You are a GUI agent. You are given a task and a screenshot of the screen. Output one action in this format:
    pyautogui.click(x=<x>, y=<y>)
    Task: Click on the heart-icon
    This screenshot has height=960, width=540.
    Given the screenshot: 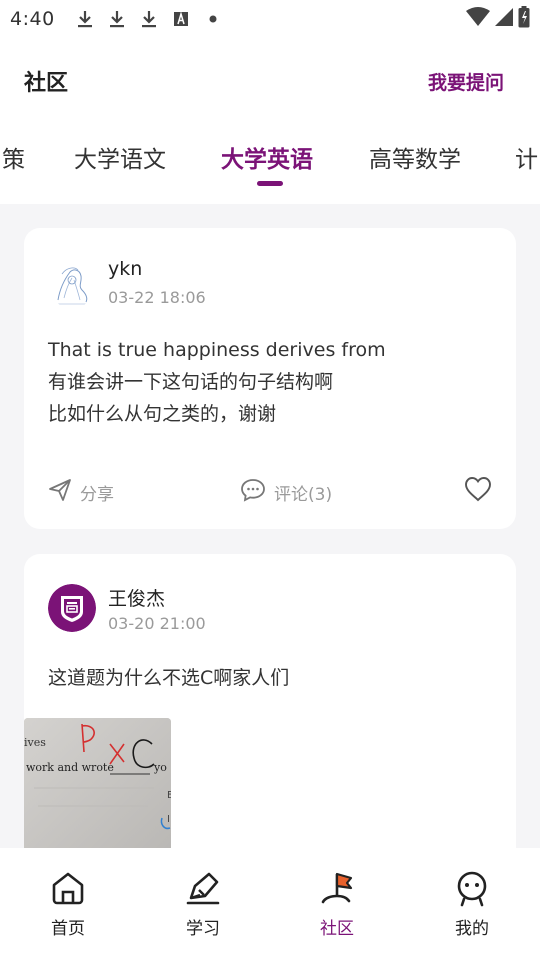 What is the action you would take?
    pyautogui.click(x=478, y=491)
    